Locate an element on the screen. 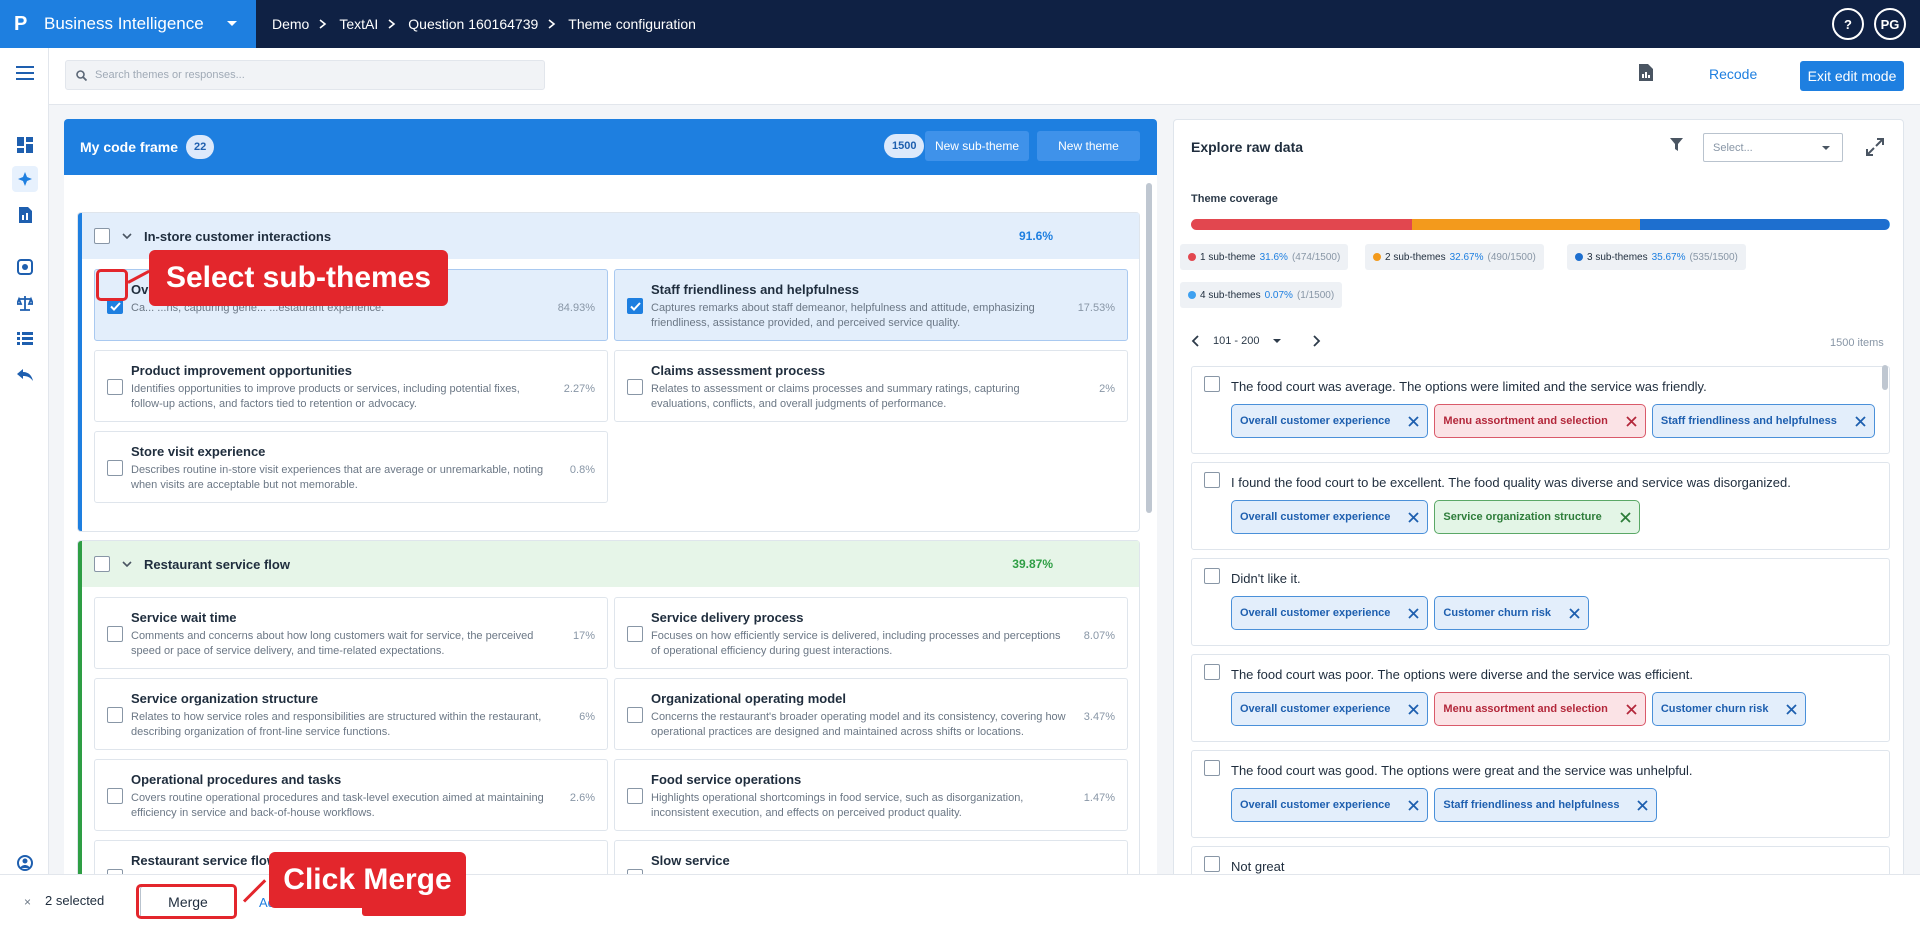 This screenshot has height=929, width=1920. caret-down-icon is located at coordinates (1277, 341).